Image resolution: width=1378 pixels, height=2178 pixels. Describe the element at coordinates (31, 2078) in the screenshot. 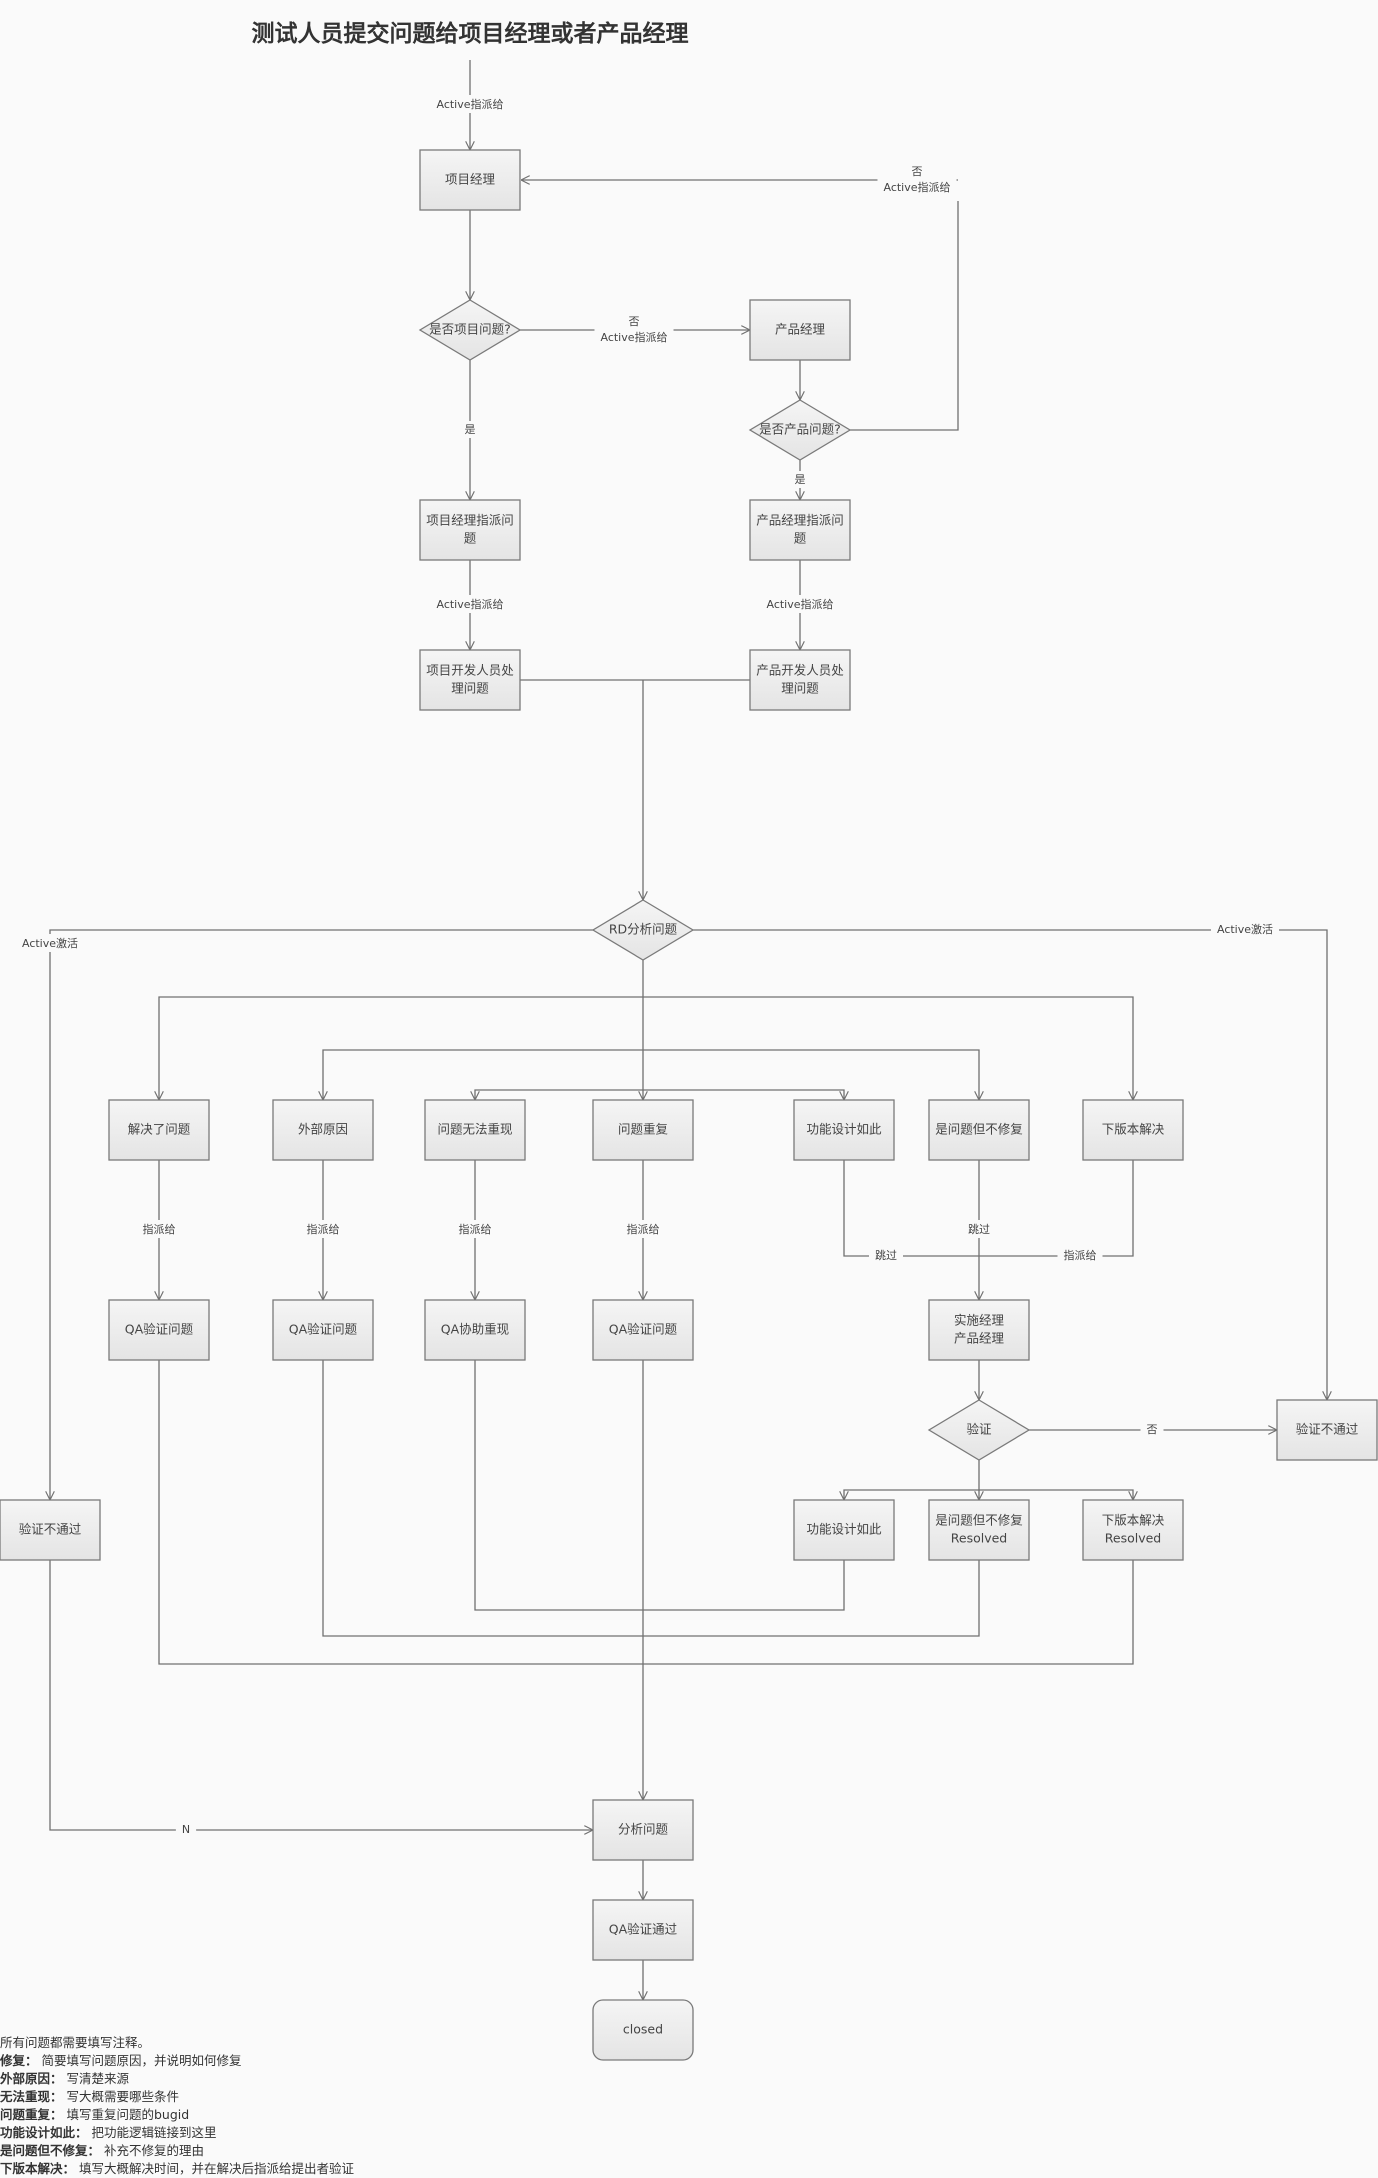

I see `note-key: 外部原因：` at that location.